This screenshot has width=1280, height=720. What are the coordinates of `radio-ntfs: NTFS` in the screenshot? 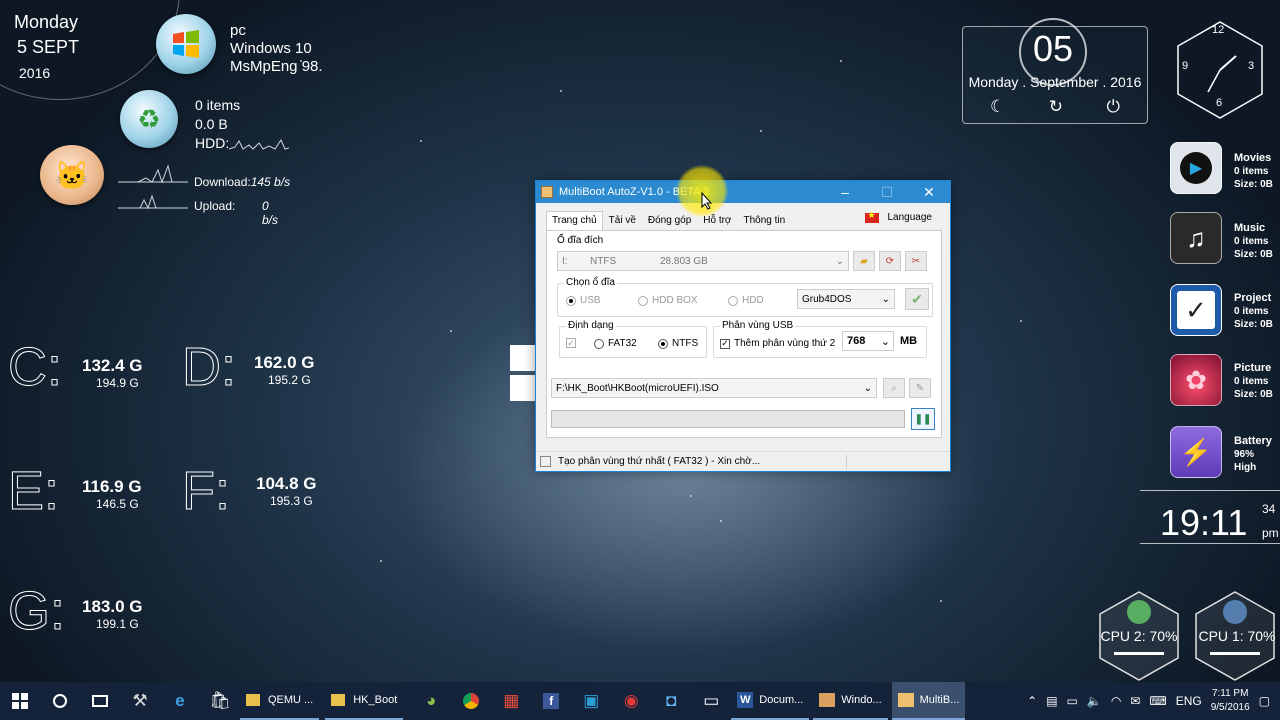 It's located at (678, 343).